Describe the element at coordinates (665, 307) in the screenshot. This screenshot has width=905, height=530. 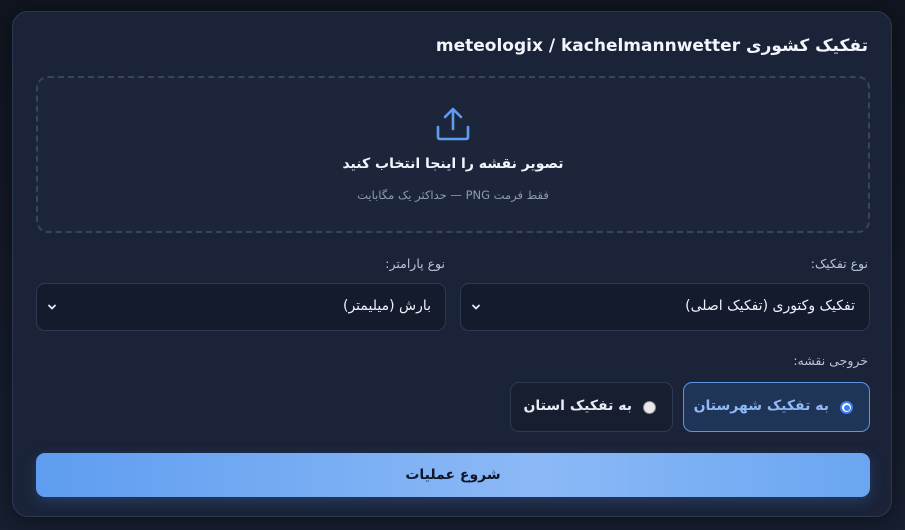
I see `split-type-select: تفکیک وکتوری (تفکیک اصلی)` at that location.